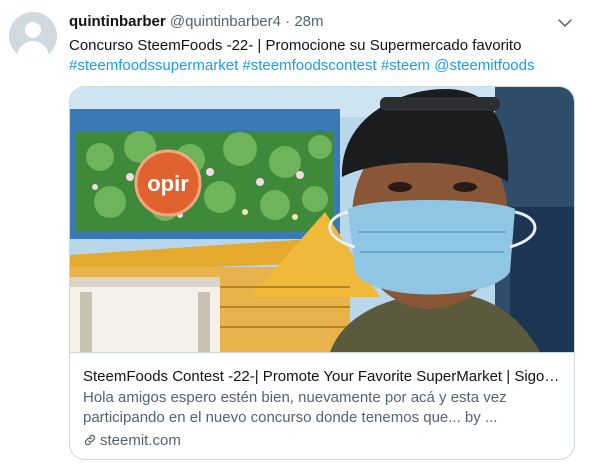  Describe the element at coordinates (565, 23) in the screenshot. I see `chevron-down-icon` at that location.